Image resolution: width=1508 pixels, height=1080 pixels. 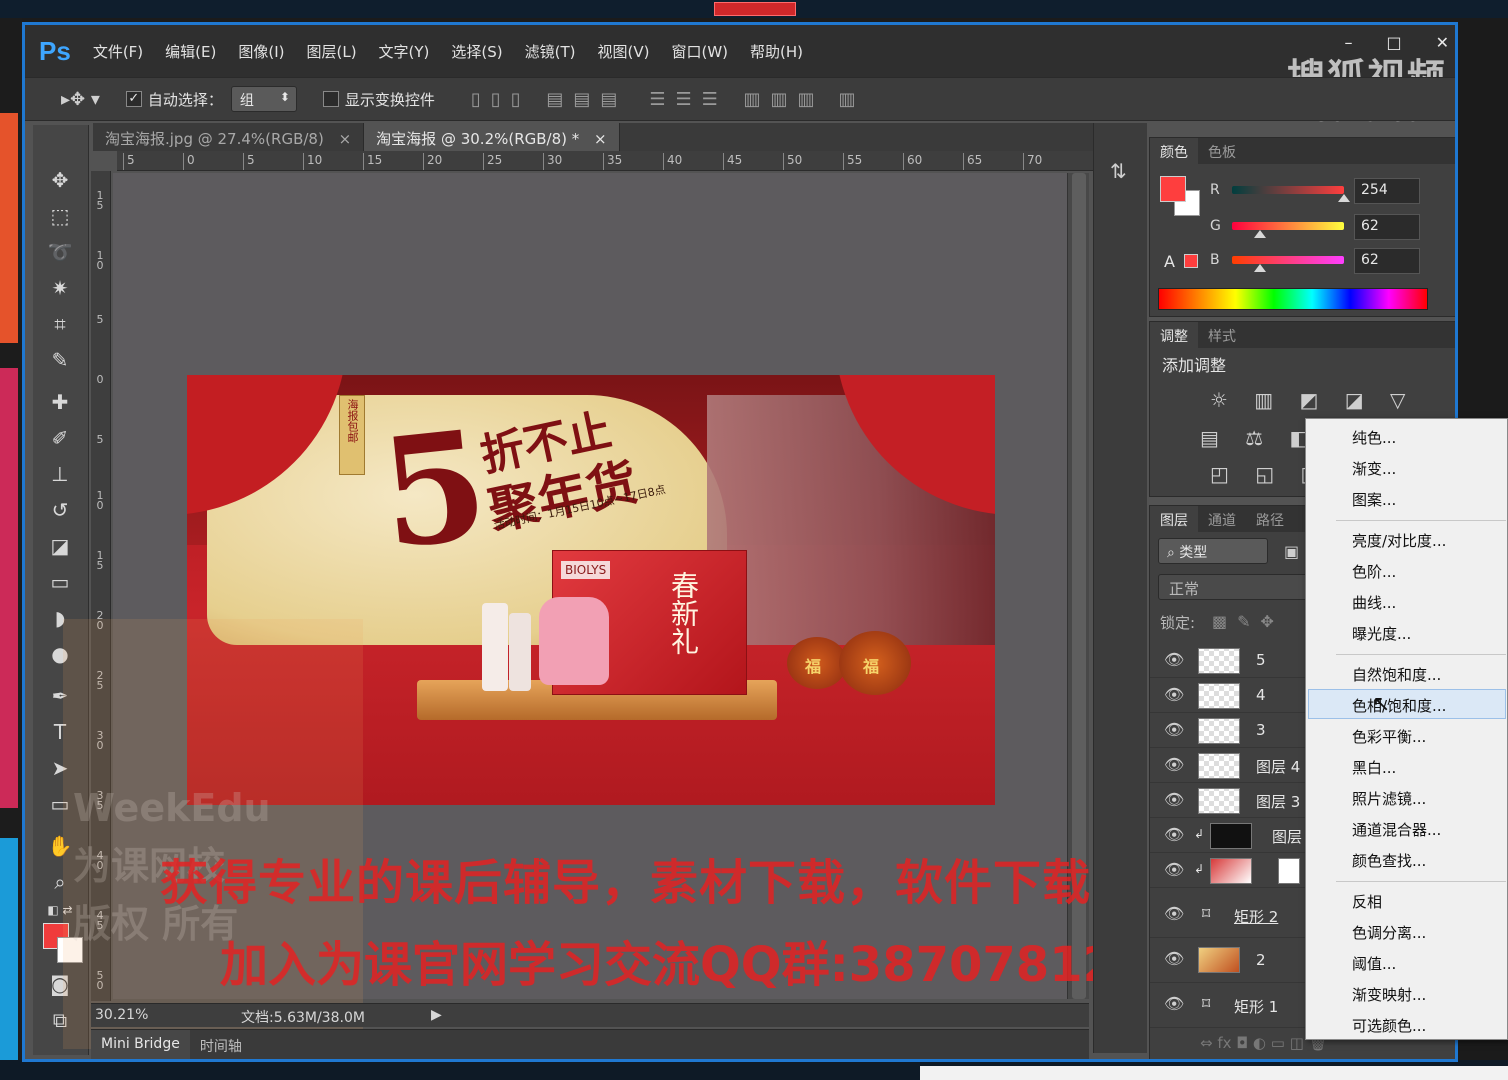 I want to click on layer-name: 图层 3, so click(x=1278, y=801).